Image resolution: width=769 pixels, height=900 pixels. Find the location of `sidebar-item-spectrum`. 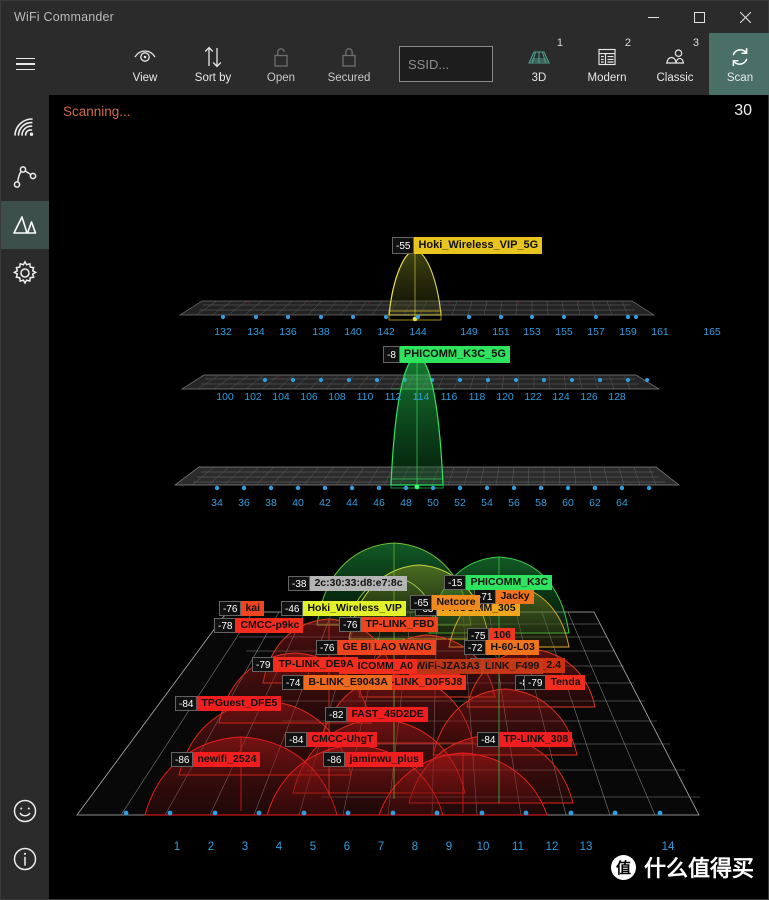

sidebar-item-spectrum is located at coordinates (25, 225).